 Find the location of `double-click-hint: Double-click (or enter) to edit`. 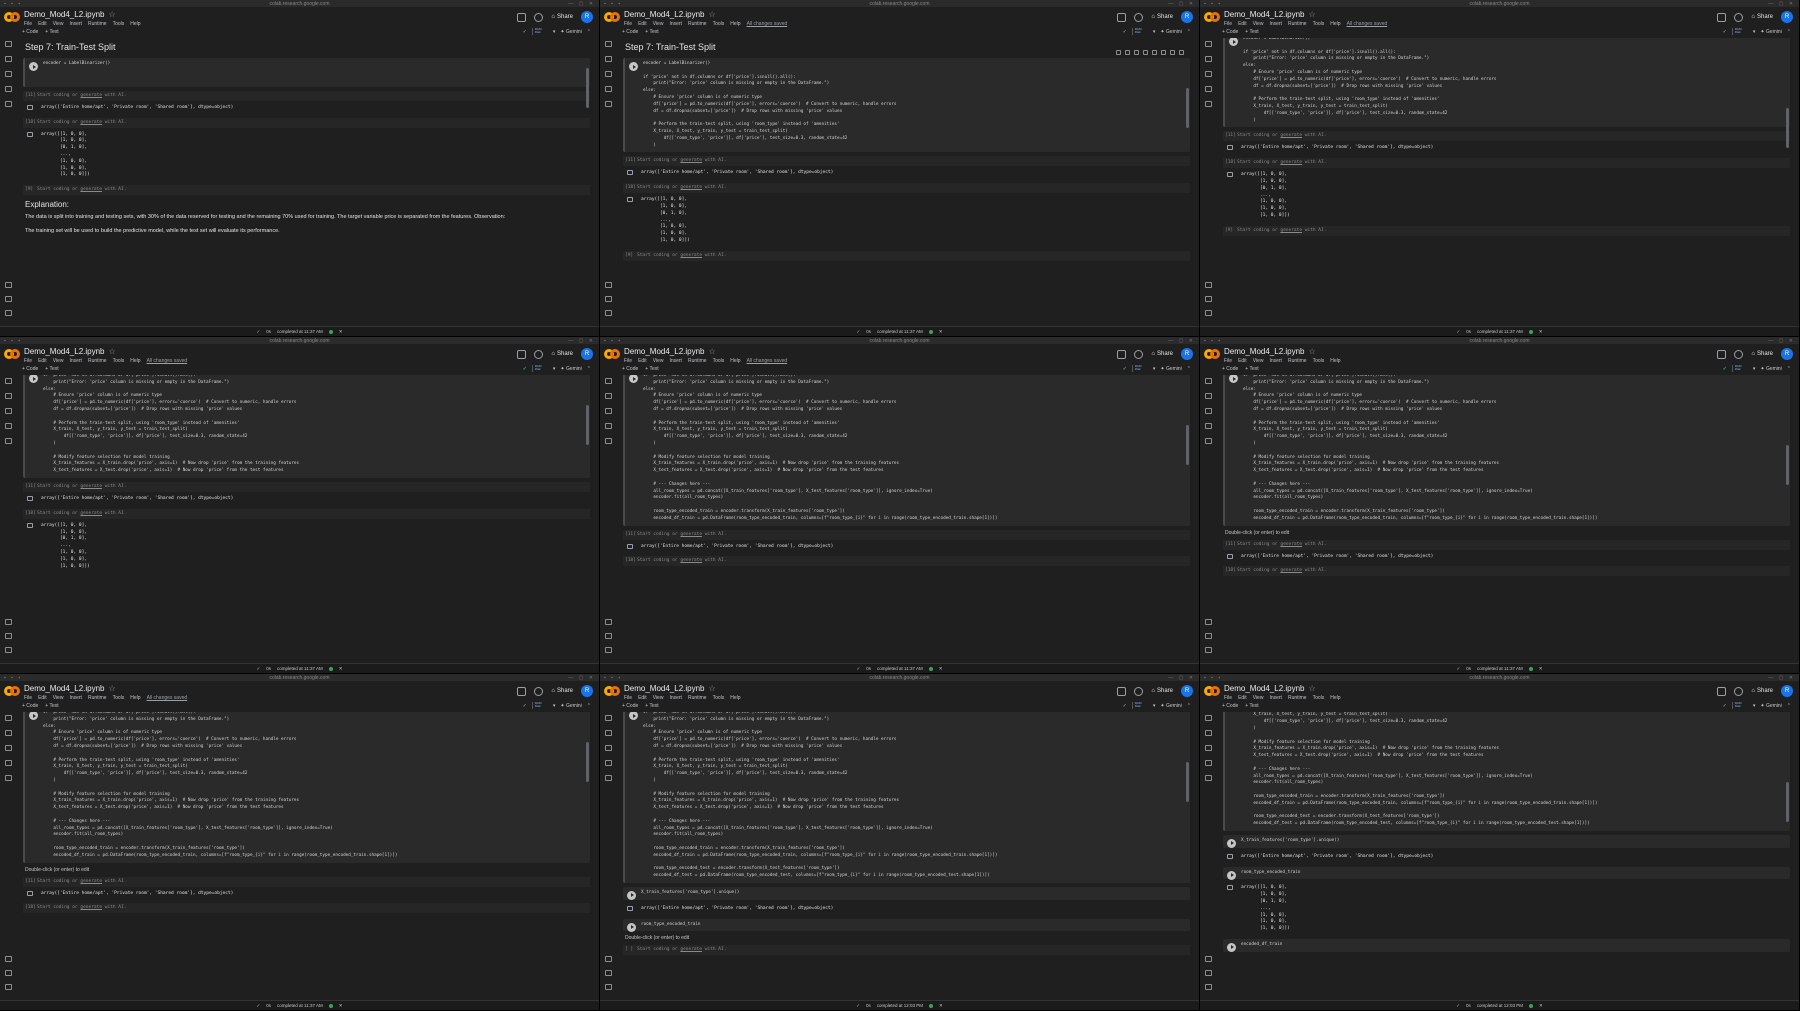

double-click-hint: Double-click (or enter) to edit is located at coordinates (1505, 533).